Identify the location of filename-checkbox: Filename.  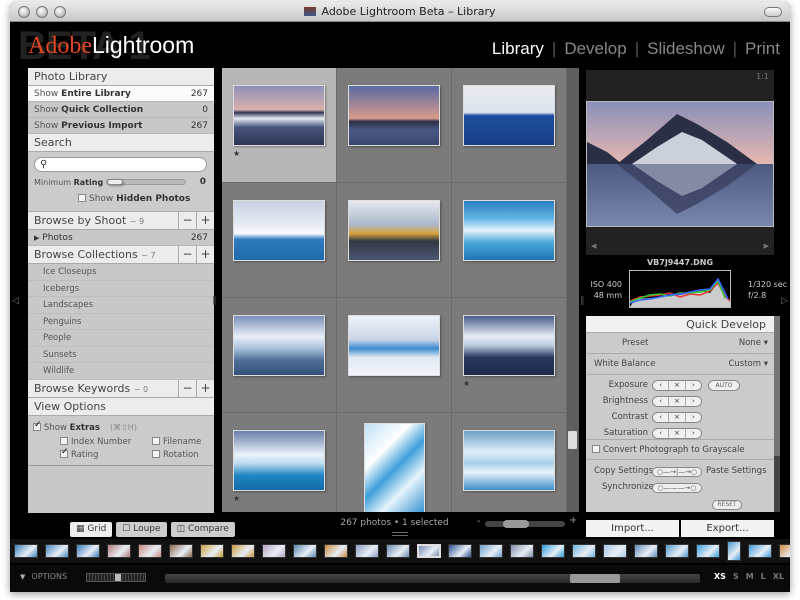
(176, 441).